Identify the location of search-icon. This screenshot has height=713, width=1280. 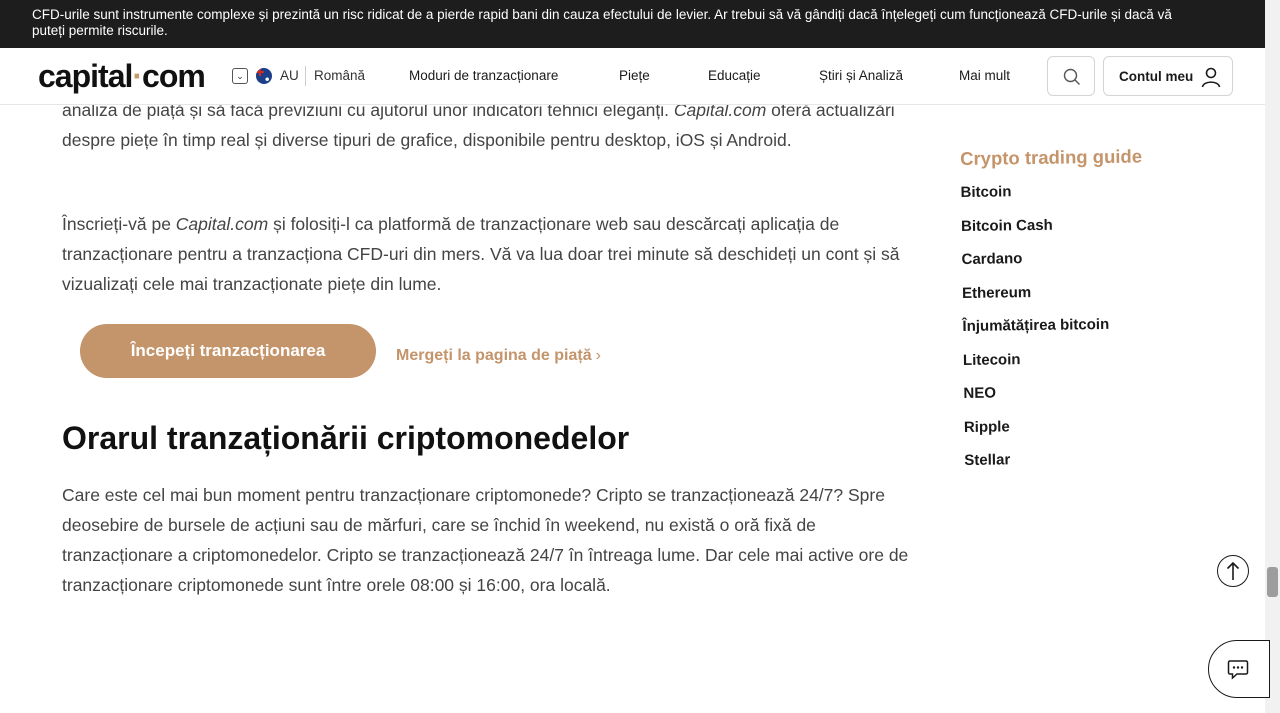
(1071, 76).